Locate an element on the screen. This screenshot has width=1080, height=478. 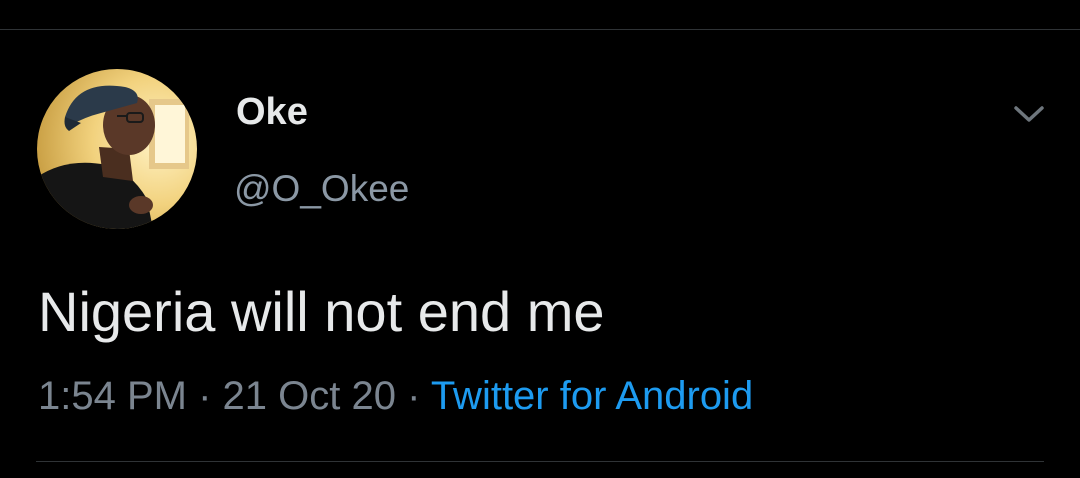
top-divider is located at coordinates (540, 29).